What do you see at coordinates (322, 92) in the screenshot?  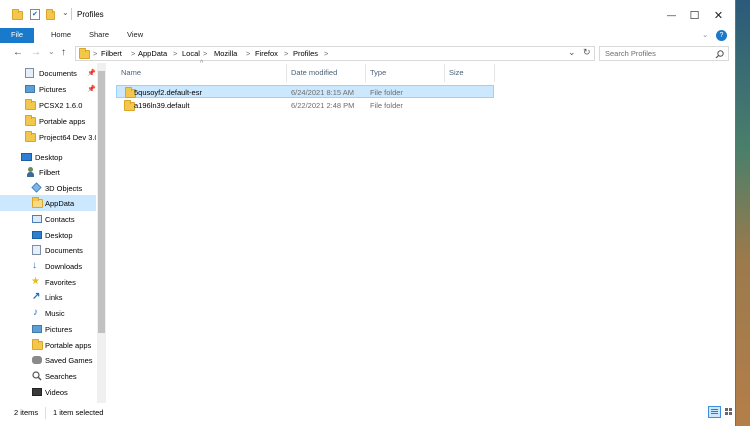 I see `file-date: 6/24/2021 8:15 AM` at bounding box center [322, 92].